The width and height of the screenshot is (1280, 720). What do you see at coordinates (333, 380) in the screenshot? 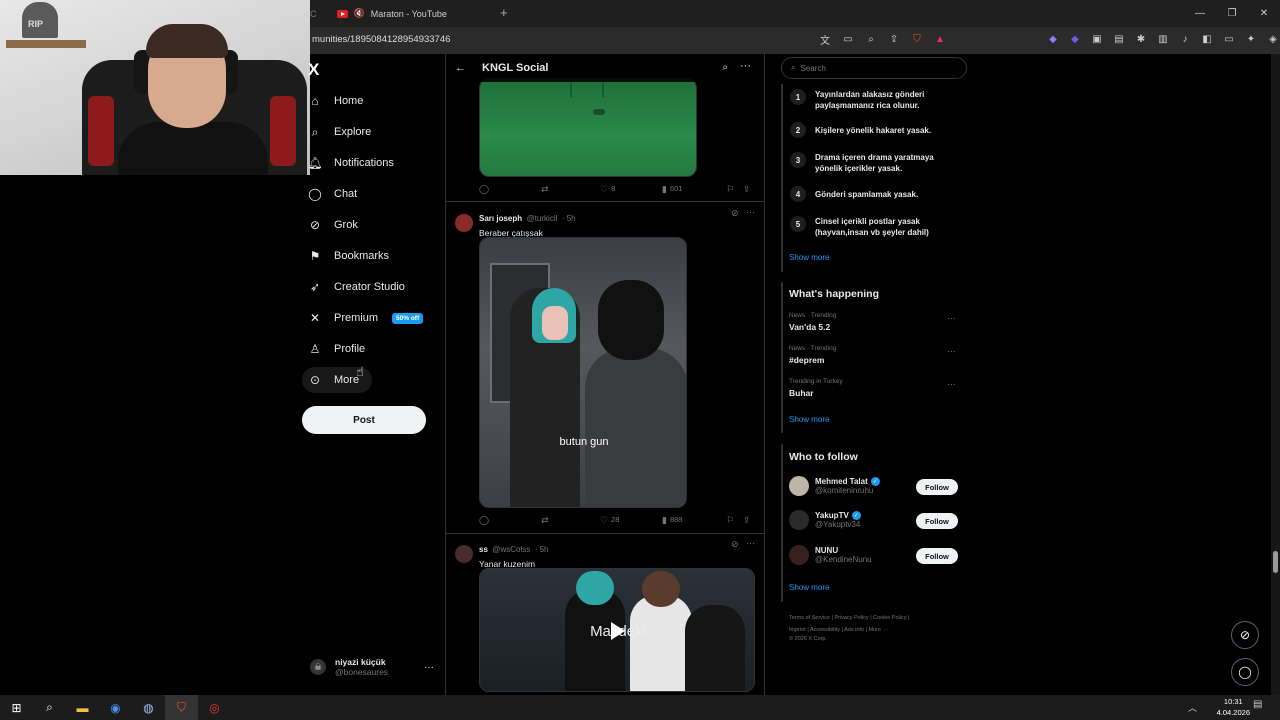
I see `nav-more: ⊙ More` at bounding box center [333, 380].